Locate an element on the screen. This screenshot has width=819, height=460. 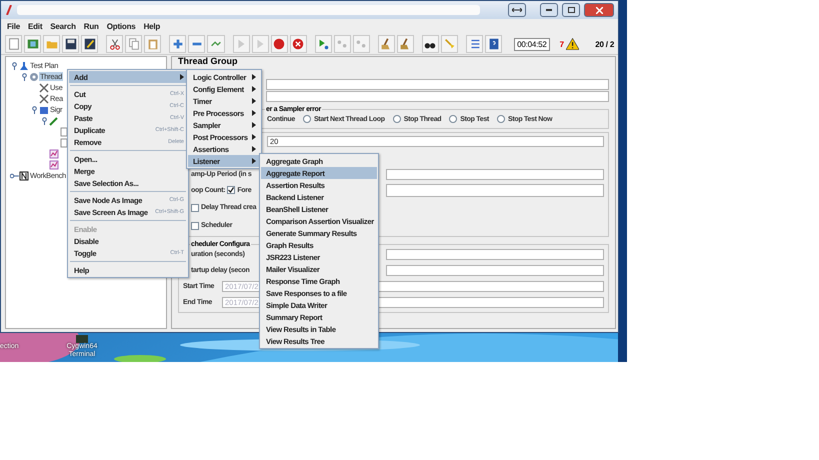
thread-count: 20 / 2 is located at coordinates (604, 44).